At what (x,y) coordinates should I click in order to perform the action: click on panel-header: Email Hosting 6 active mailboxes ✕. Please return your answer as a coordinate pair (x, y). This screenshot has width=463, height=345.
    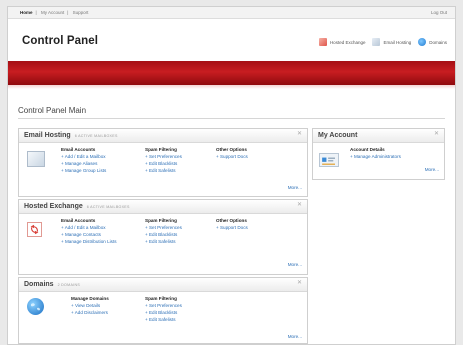
    Looking at the image, I should click on (163, 136).